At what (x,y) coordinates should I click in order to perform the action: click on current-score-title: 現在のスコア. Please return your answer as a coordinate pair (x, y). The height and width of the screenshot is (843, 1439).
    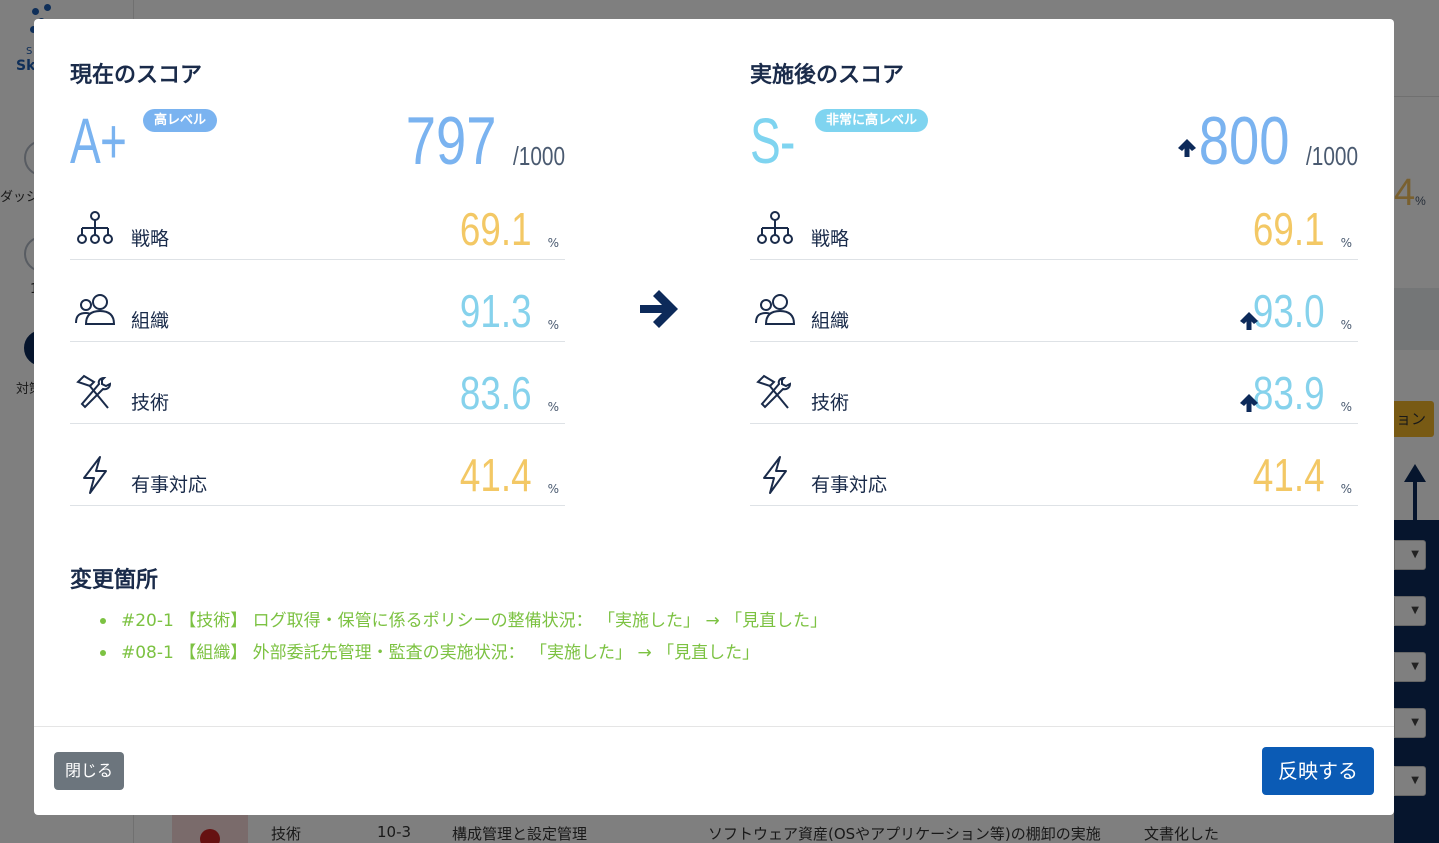
    Looking at the image, I should click on (136, 75).